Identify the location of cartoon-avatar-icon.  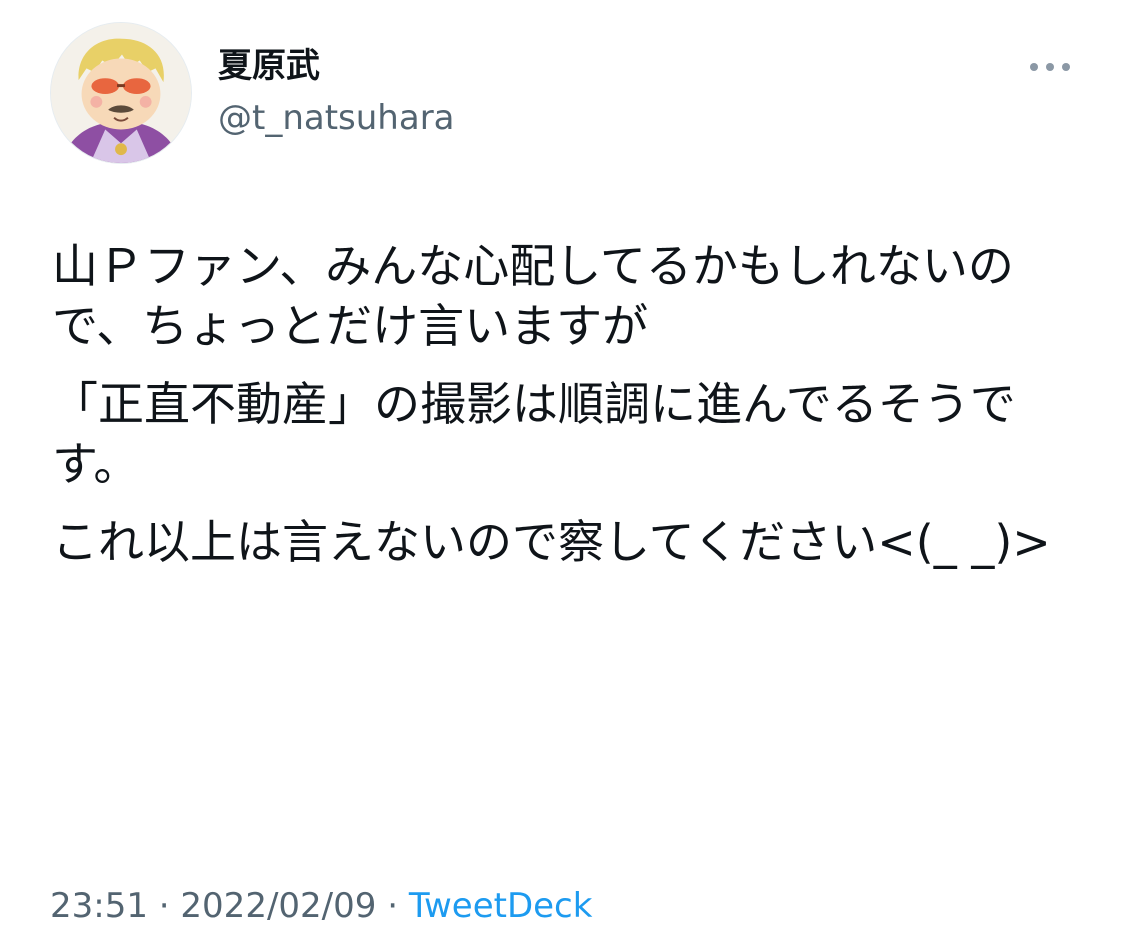
(121, 93).